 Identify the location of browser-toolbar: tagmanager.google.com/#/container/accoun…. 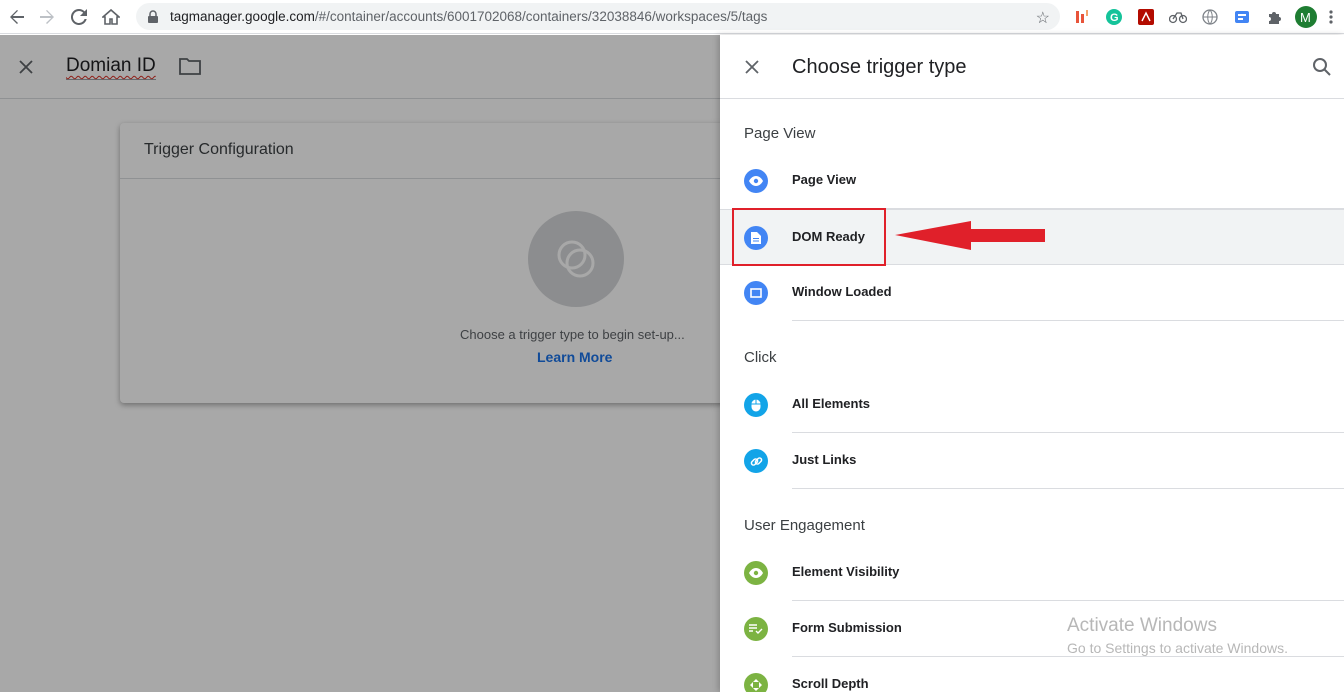
(672, 17).